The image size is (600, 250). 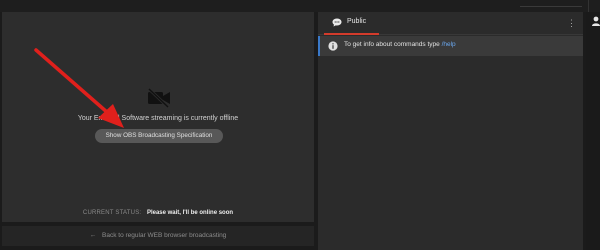 I want to click on system-message: To get info about commands type /help, so click(x=450, y=46).